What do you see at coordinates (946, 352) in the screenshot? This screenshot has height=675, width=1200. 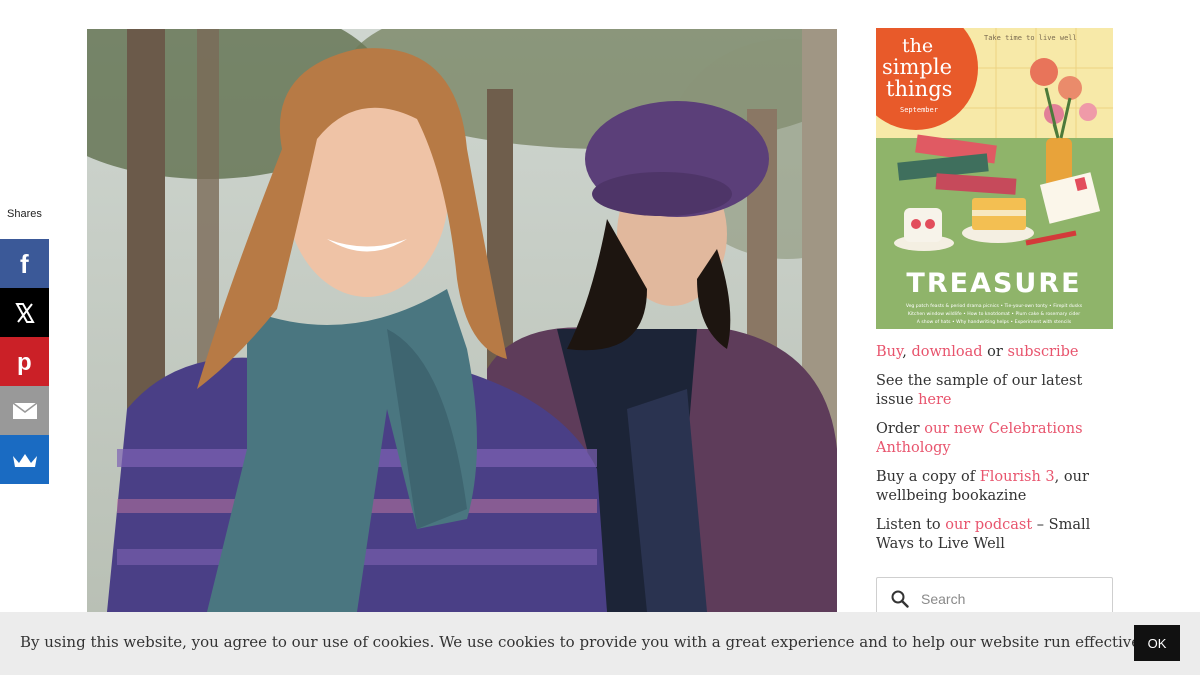 I see `download-link: download` at bounding box center [946, 352].